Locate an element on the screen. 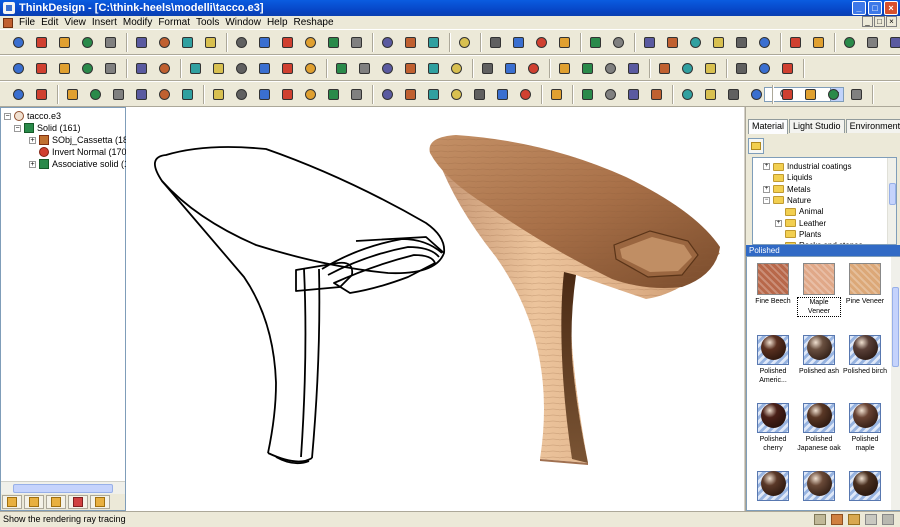  category-item: Liquids is located at coordinates (787, 177).